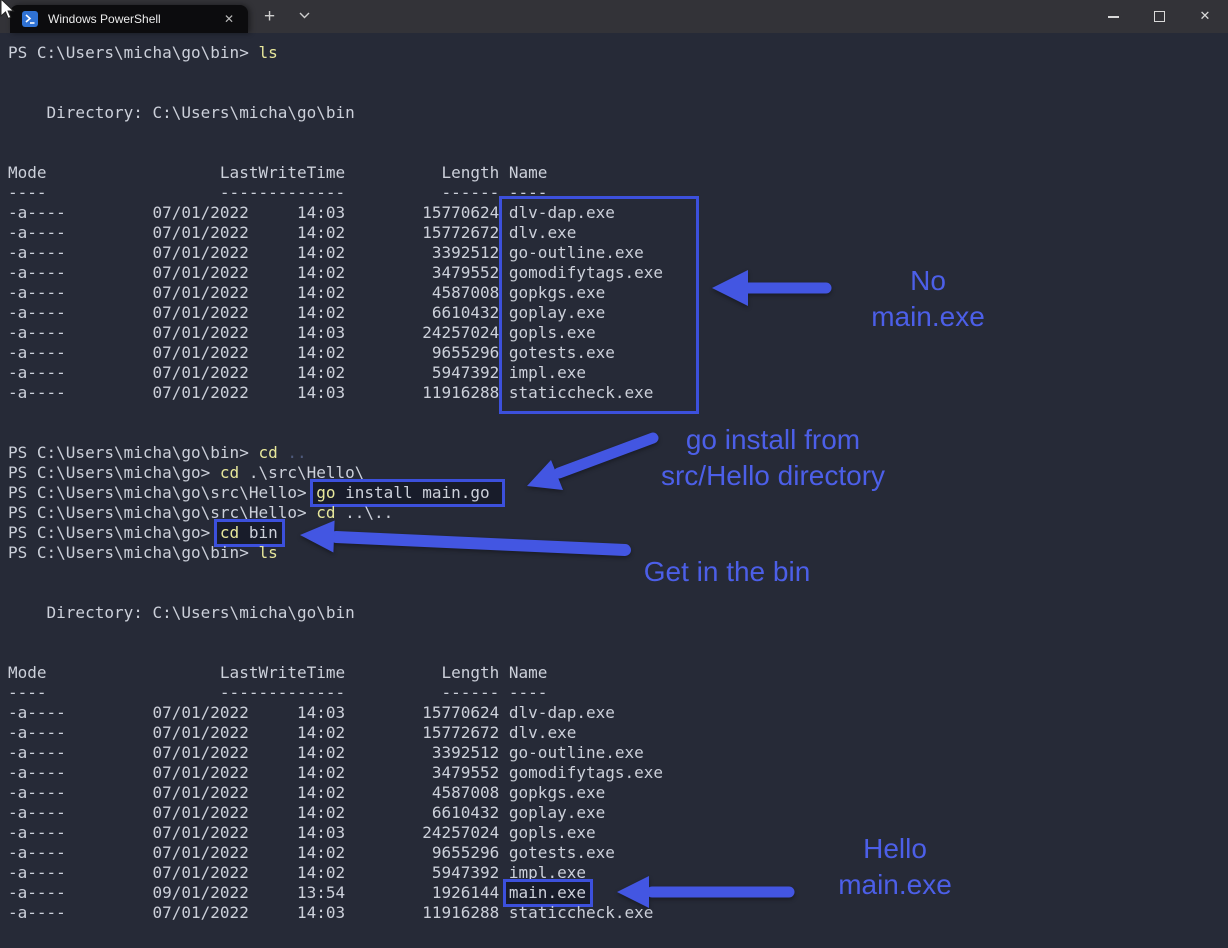 The height and width of the screenshot is (948, 1228). What do you see at coordinates (618, 533) in the screenshot?
I see `terminal-line: PS C:\Users\micha\go> cd bin` at bounding box center [618, 533].